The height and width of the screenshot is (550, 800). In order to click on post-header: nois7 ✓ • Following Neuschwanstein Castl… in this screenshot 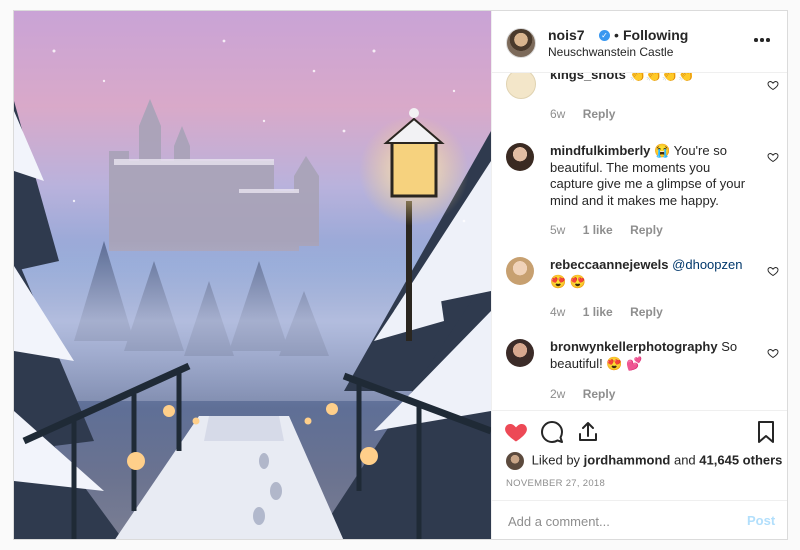, I will do `click(639, 42)`.